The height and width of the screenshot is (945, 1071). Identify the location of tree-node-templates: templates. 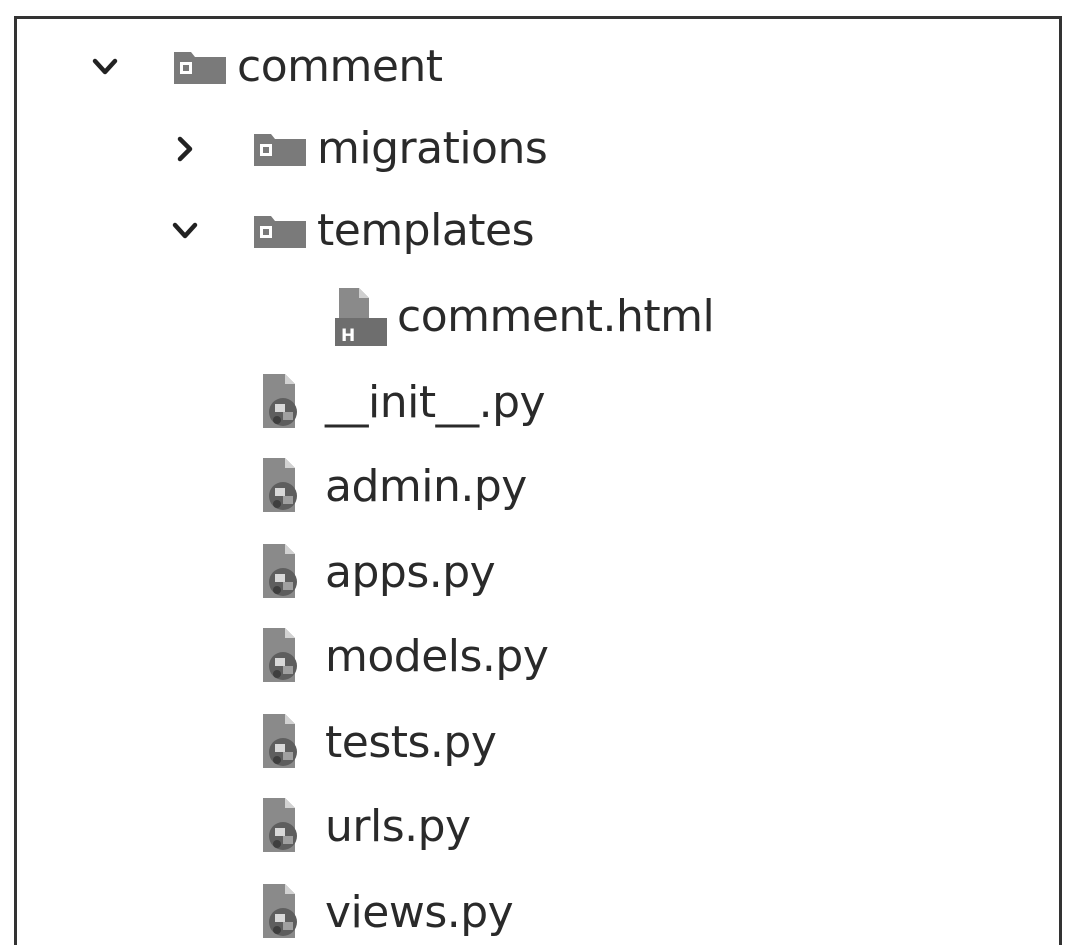
(351, 231).